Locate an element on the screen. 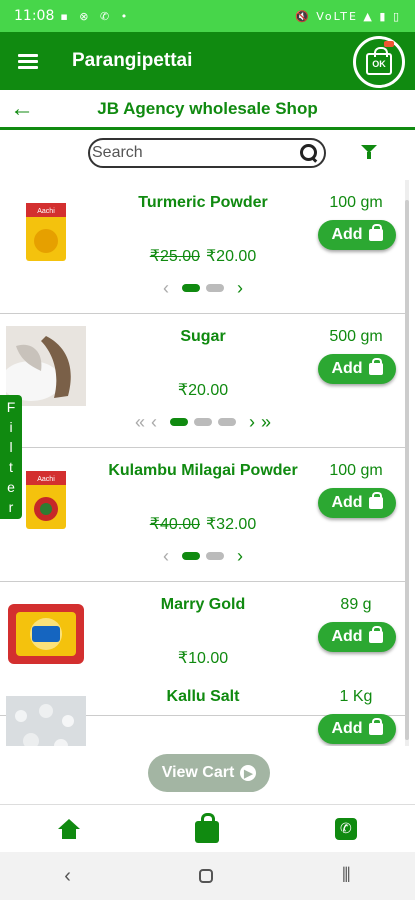 The width and height of the screenshot is (415, 900). bottom-navigation: ✆ is located at coordinates (207, 828).